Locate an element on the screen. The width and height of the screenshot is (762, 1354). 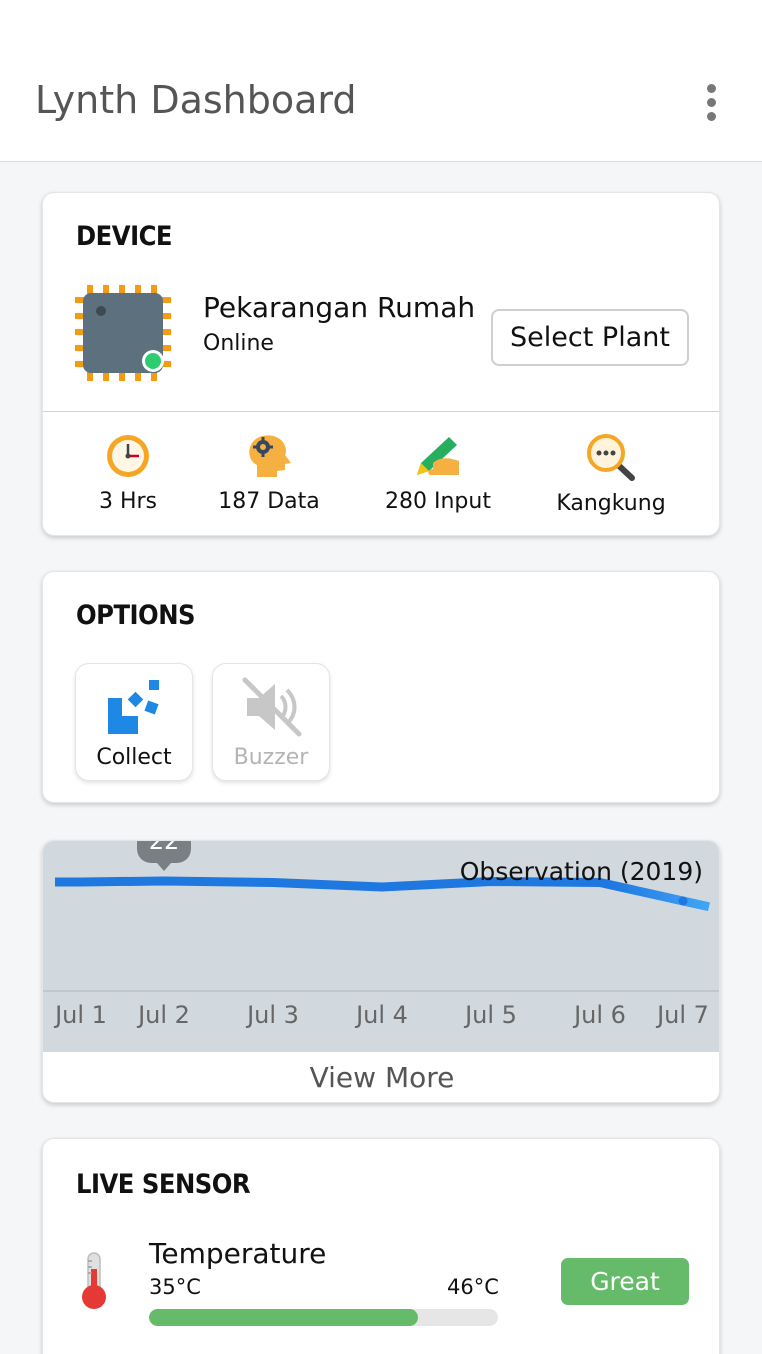
buzzer-button: Buzzer is located at coordinates (271, 722).